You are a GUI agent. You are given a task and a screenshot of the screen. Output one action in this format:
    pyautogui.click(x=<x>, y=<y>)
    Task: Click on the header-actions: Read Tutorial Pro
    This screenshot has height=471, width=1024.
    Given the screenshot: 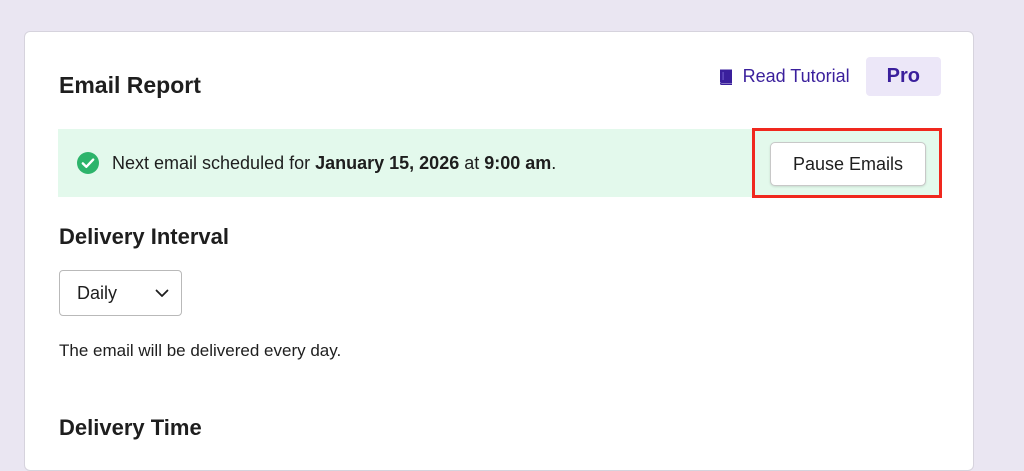 What is the action you would take?
    pyautogui.click(x=829, y=76)
    